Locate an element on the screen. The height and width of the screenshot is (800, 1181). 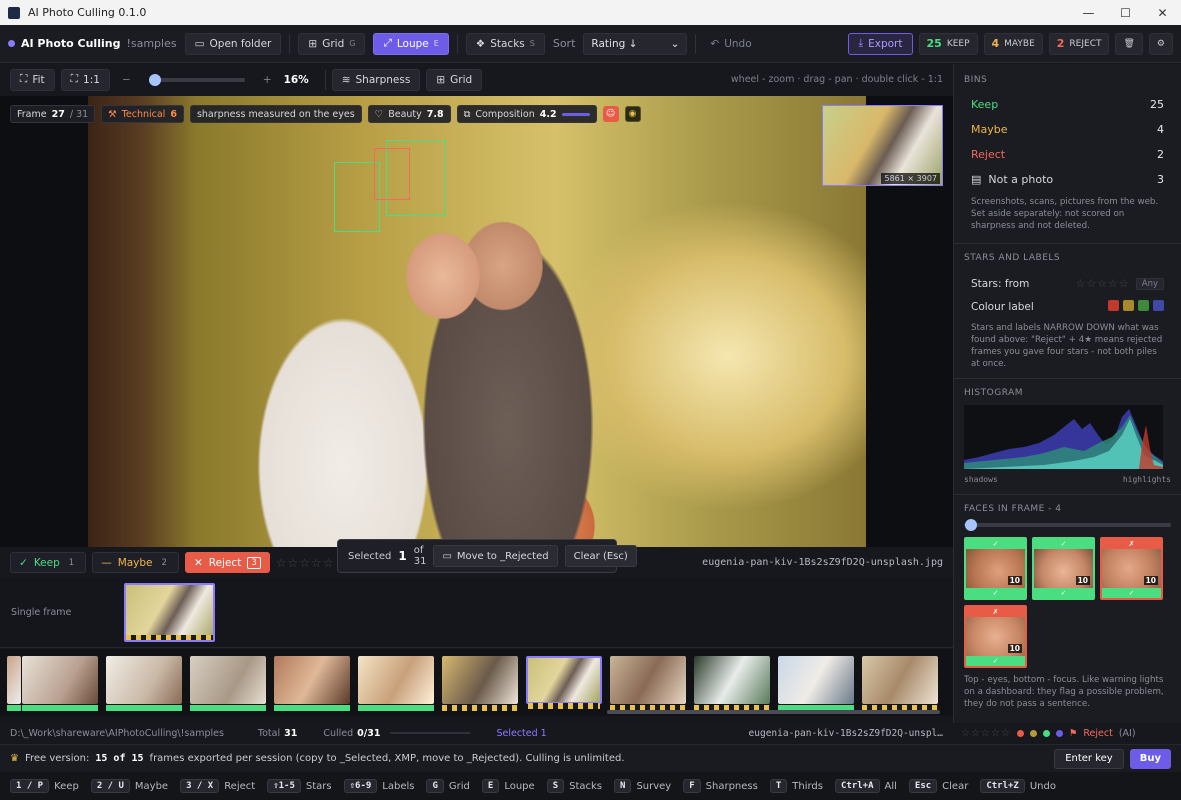
shortcut-key: E is located at coordinates (490, 786).